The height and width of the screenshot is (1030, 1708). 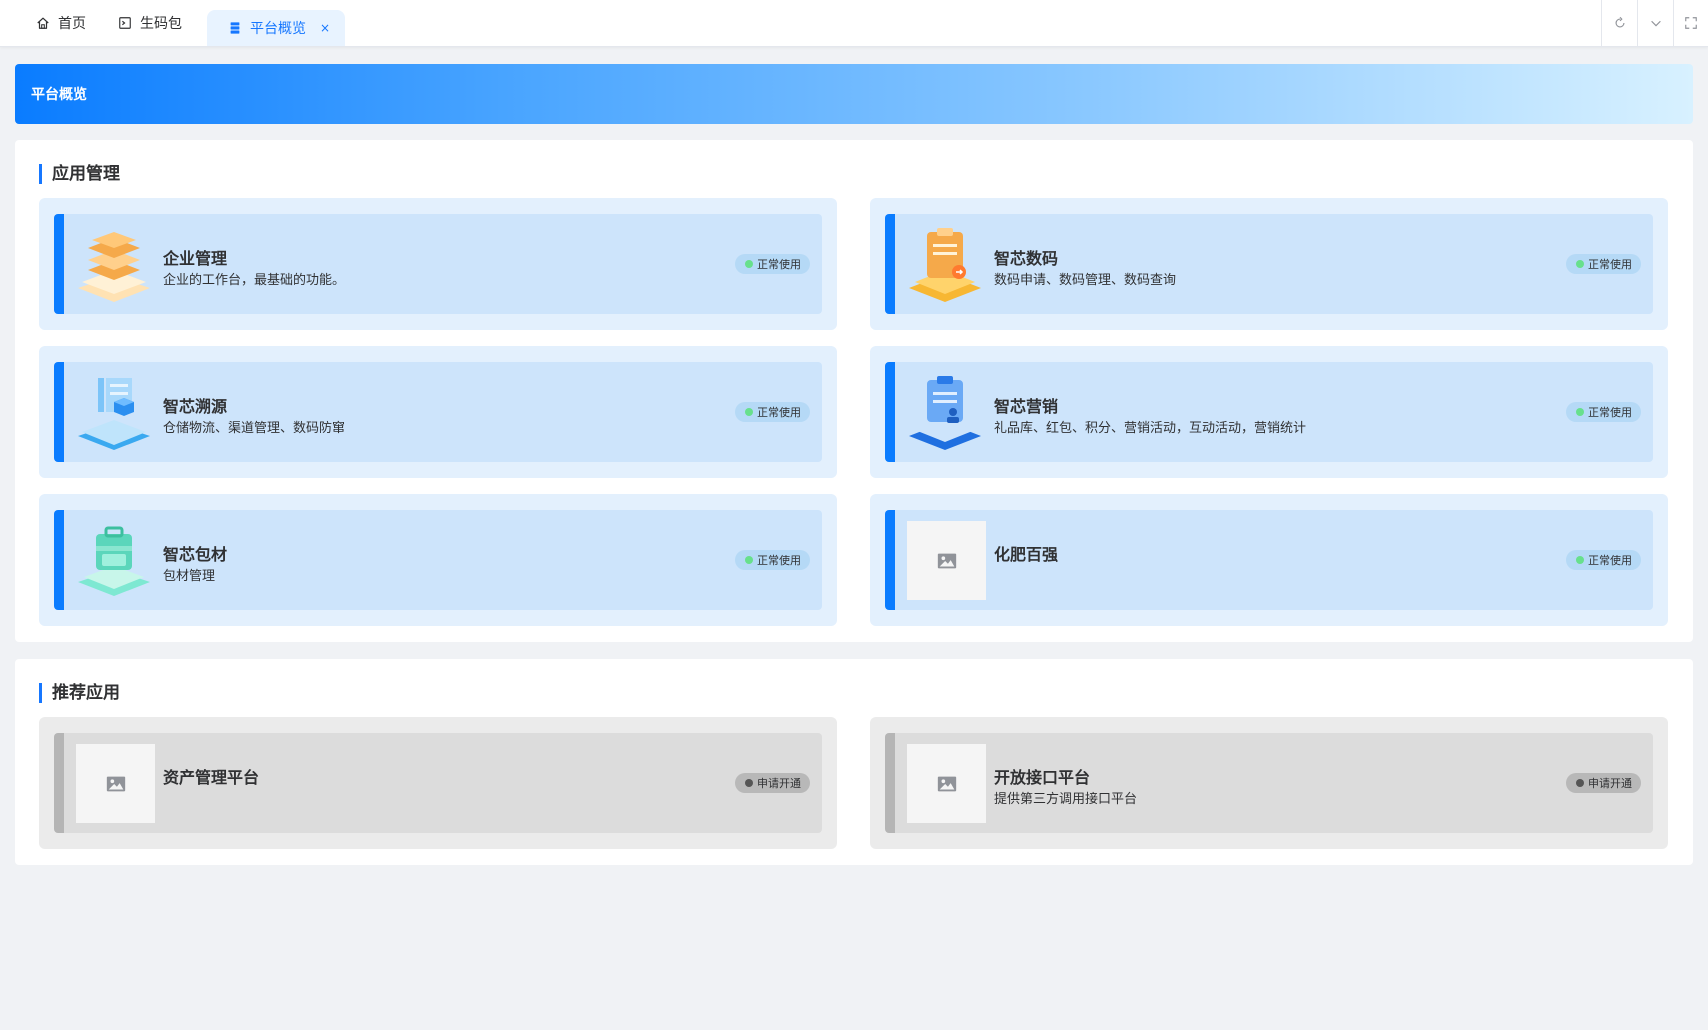 I want to click on app-card-packaging: 智芯包材 包材管理 正常使用, so click(x=438, y=560).